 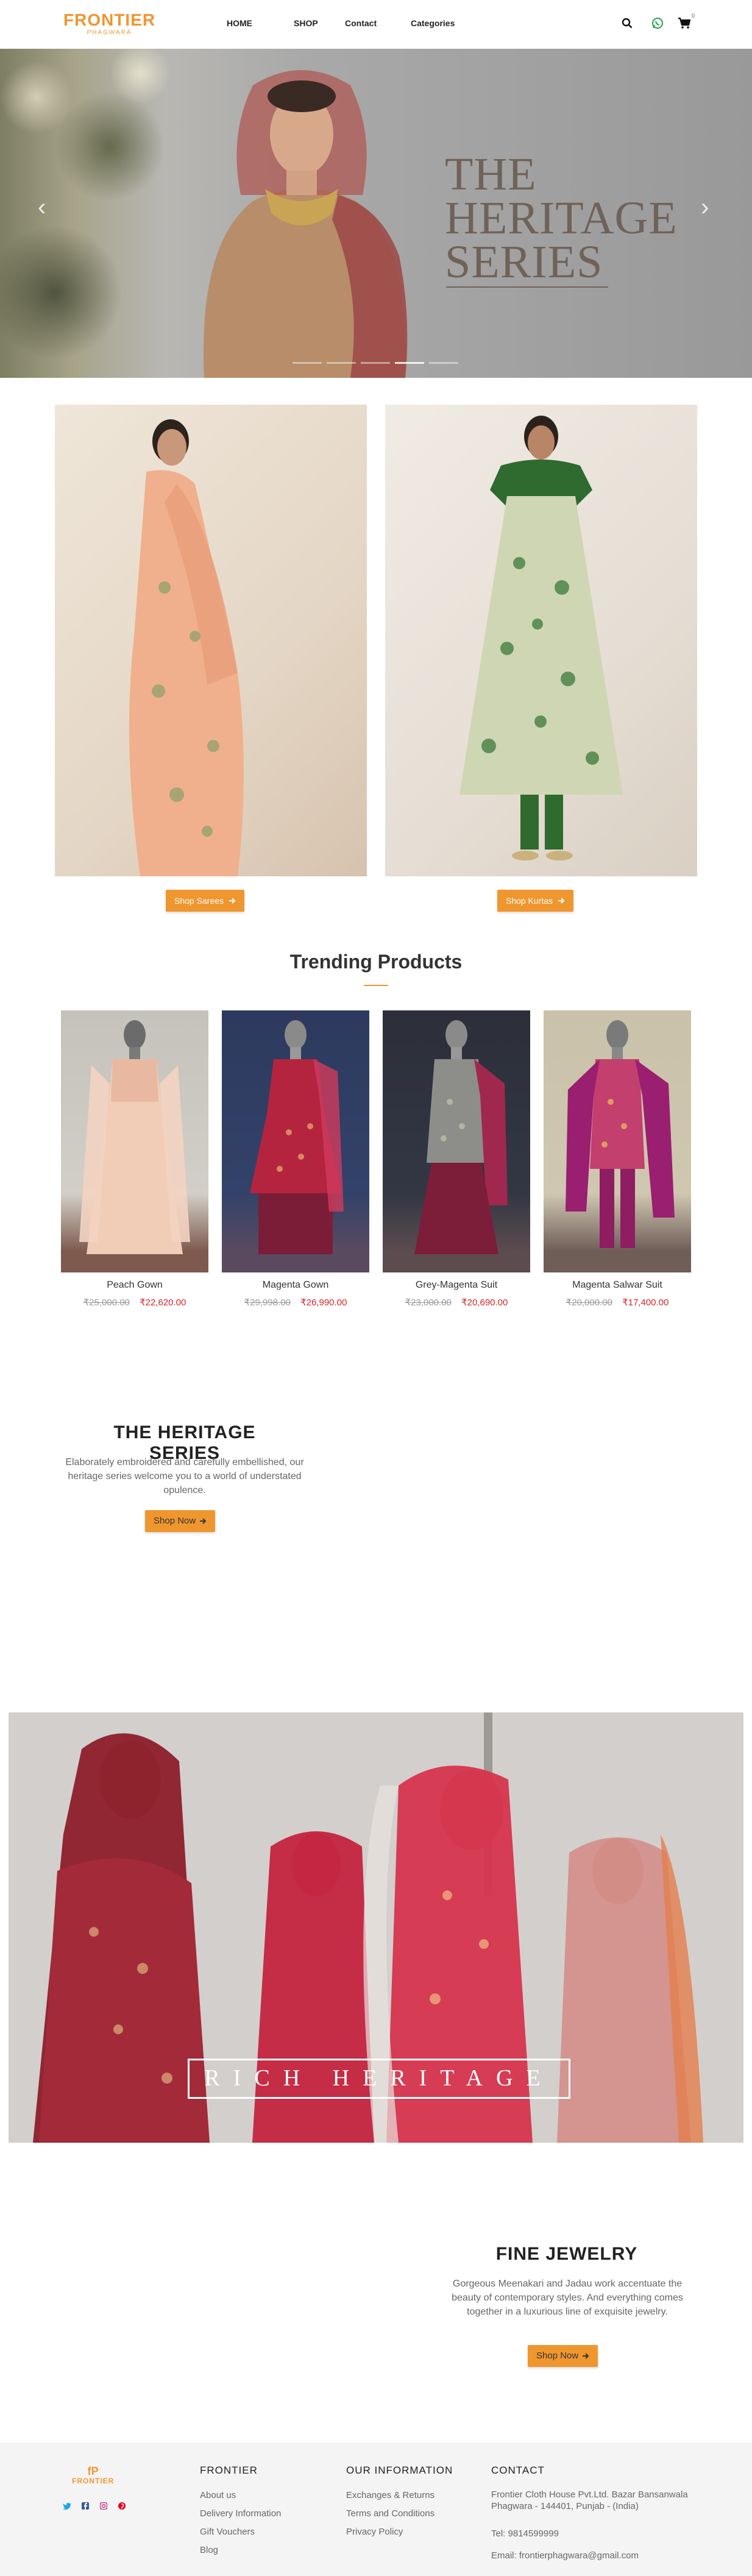 I want to click on footer-link-terms-conditions: Terms and Conditions, so click(x=391, y=2514).